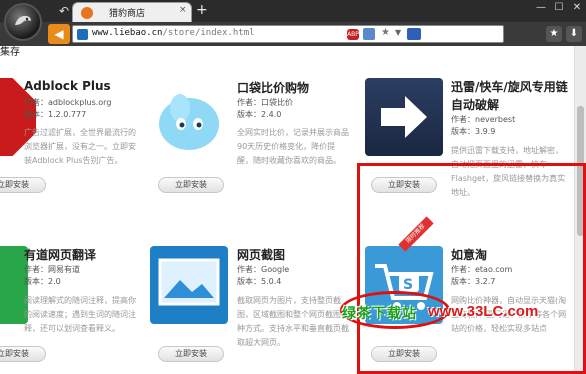 Image resolution: width=586 pixels, height=374 pixels. What do you see at coordinates (379, 314) in the screenshot?
I see `watermark-site-name: 绿茶下载站` at bounding box center [379, 314].